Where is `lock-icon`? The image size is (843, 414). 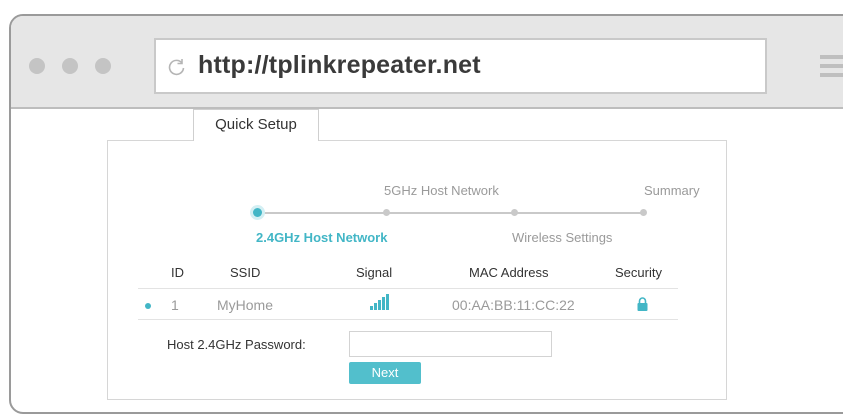 lock-icon is located at coordinates (642, 304).